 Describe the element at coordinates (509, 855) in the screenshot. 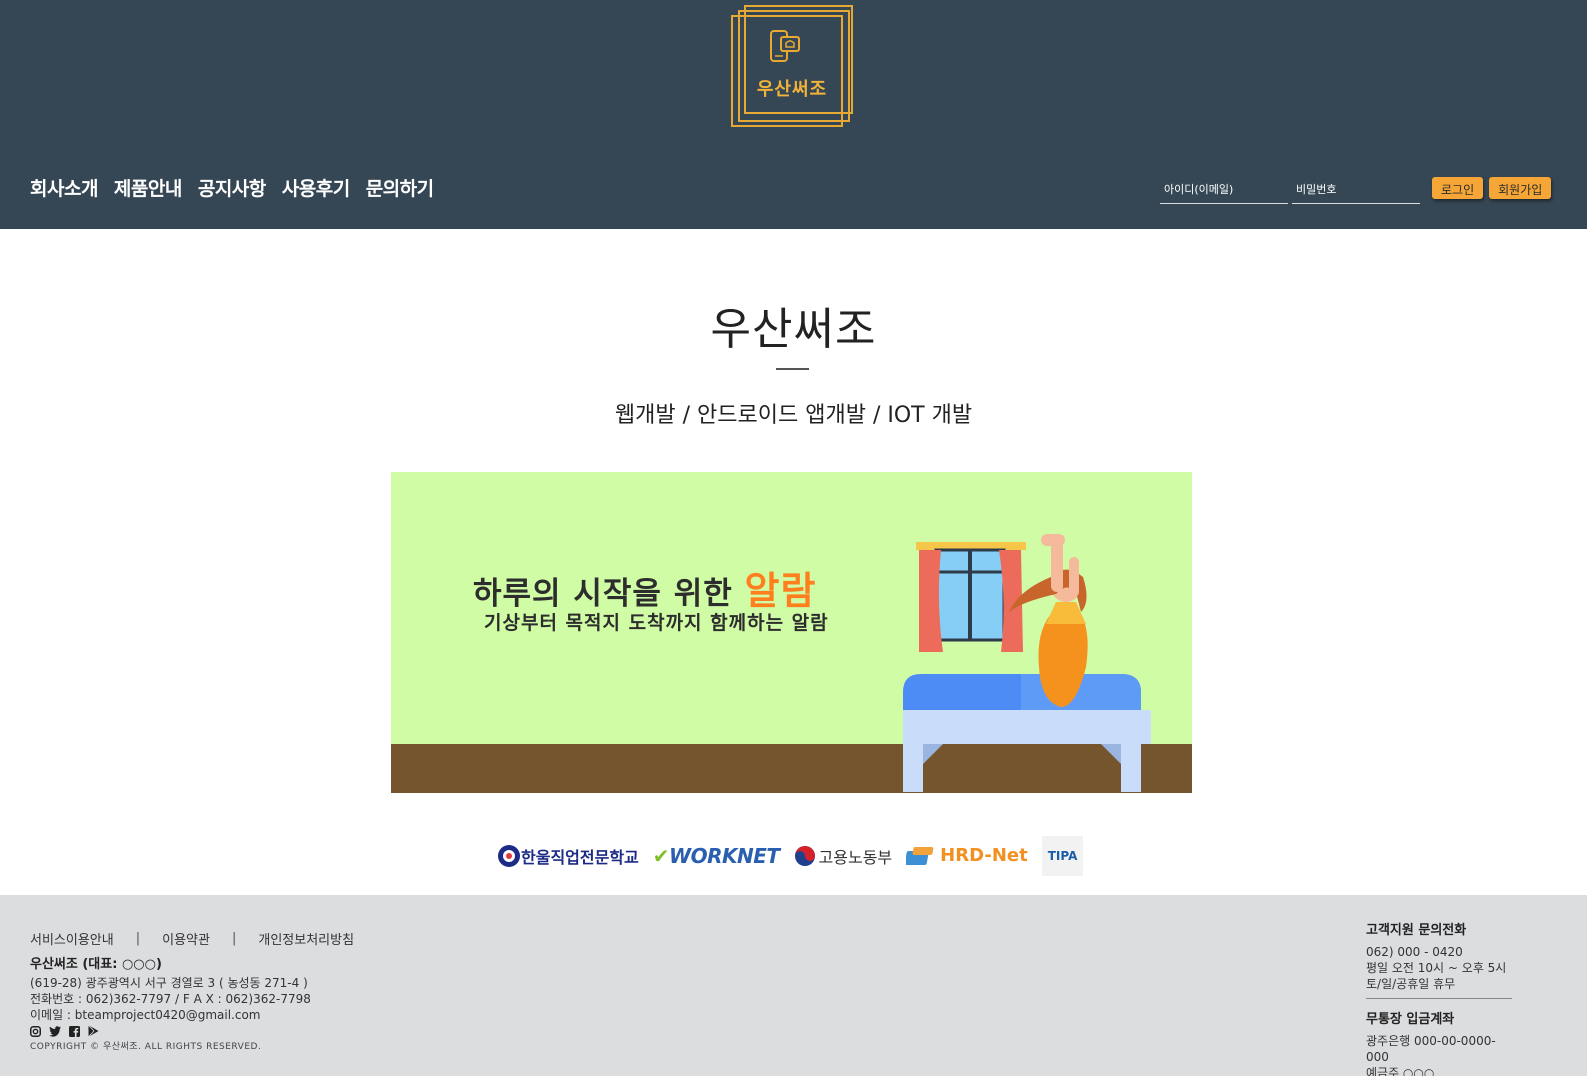

I see `hanul-emblem-icon` at that location.